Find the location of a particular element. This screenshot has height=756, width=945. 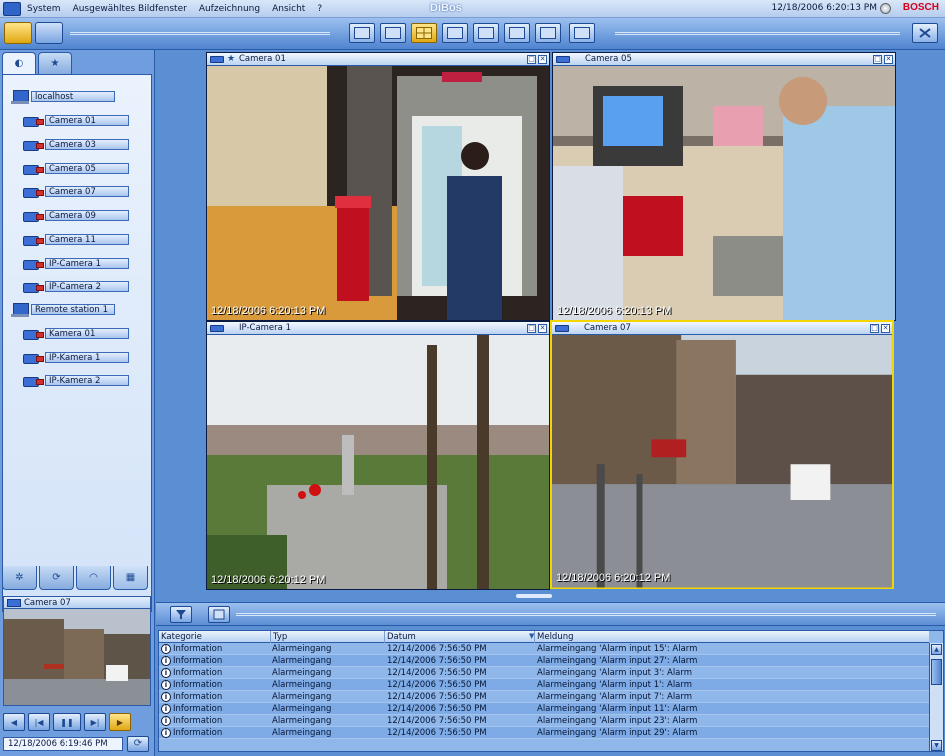

preview-window: Camera 07 is located at coordinates (77, 651).